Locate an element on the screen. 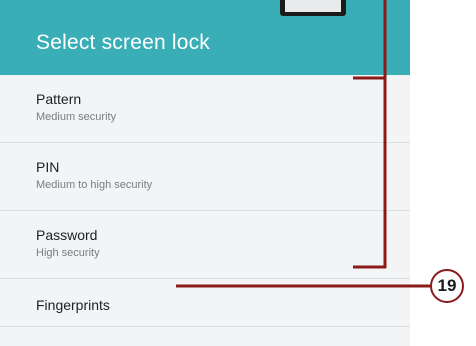  option-title: PIN is located at coordinates (48, 167).